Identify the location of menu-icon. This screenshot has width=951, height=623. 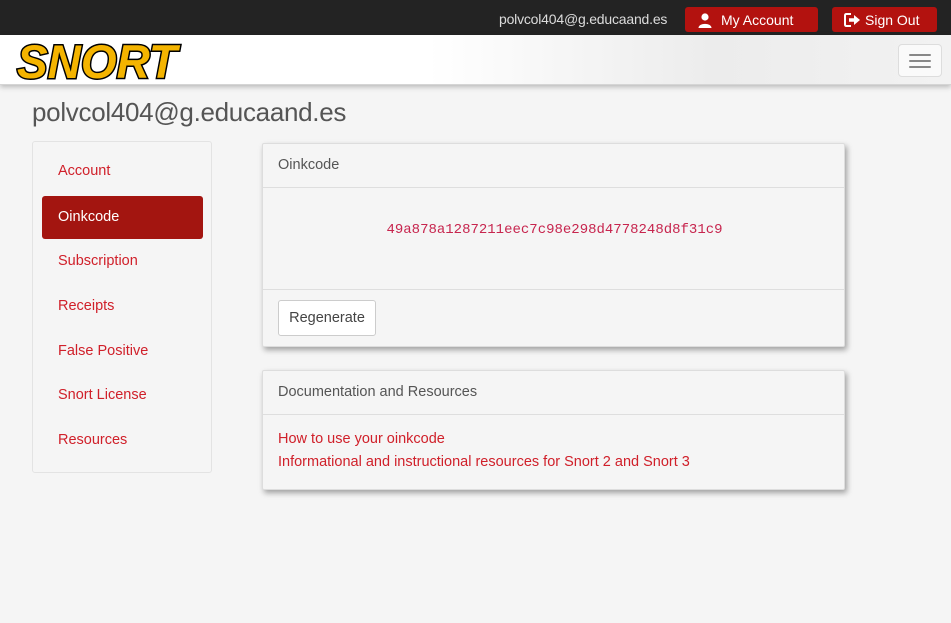
(920, 55).